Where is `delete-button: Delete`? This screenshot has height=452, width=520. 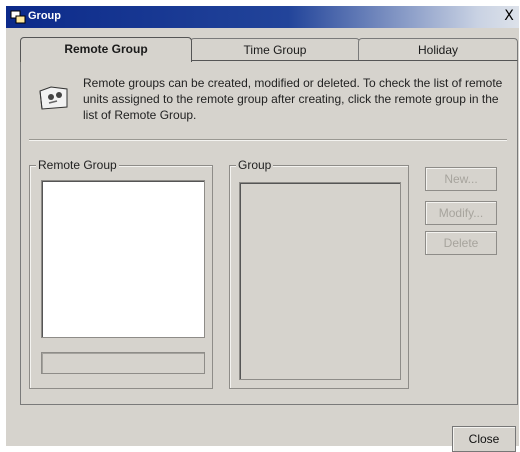
delete-button: Delete is located at coordinates (461, 243).